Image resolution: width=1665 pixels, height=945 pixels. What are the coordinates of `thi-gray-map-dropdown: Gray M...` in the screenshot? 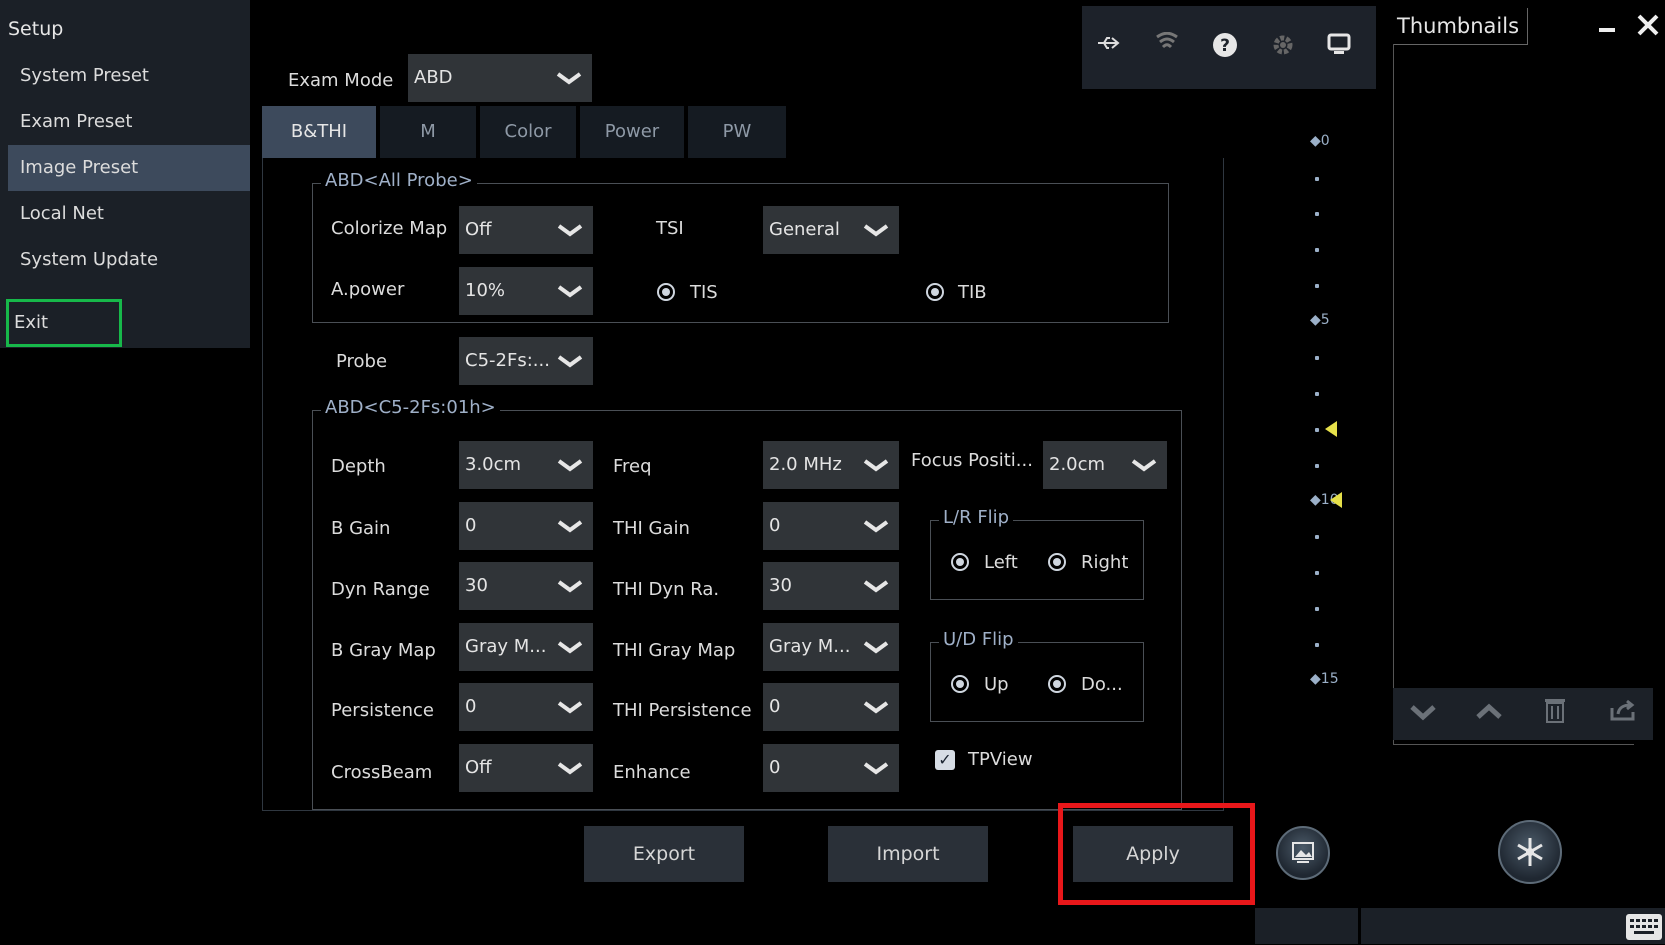 It's located at (831, 647).